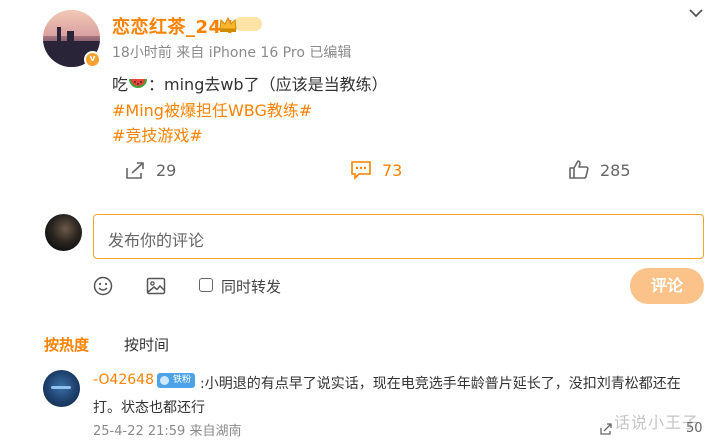 The width and height of the screenshot is (719, 444). What do you see at coordinates (392, 170) in the screenshot?
I see `comment-count: 73` at bounding box center [392, 170].